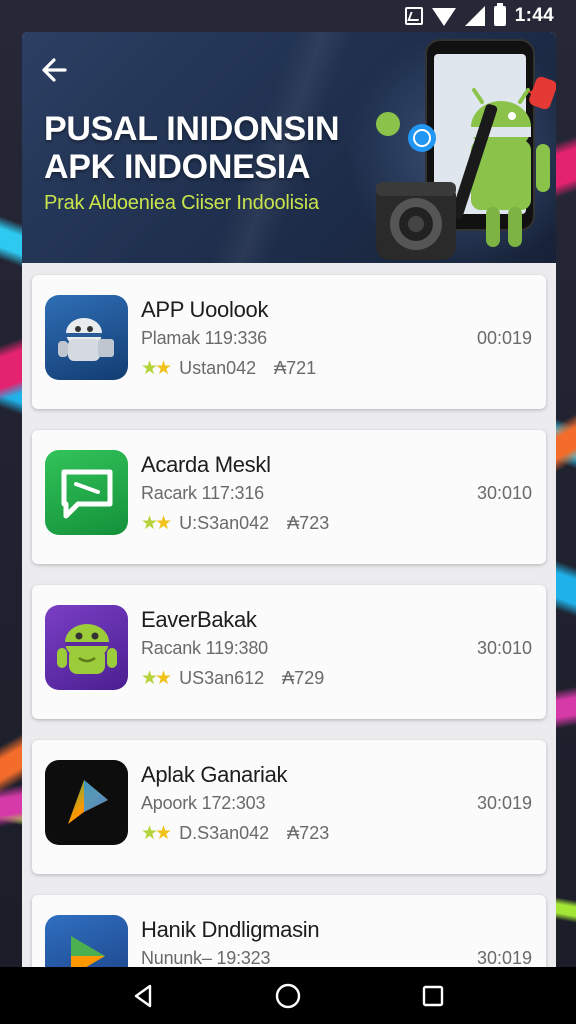 The width and height of the screenshot is (576, 1024). What do you see at coordinates (499, 14) in the screenshot?
I see `battery-icon` at bounding box center [499, 14].